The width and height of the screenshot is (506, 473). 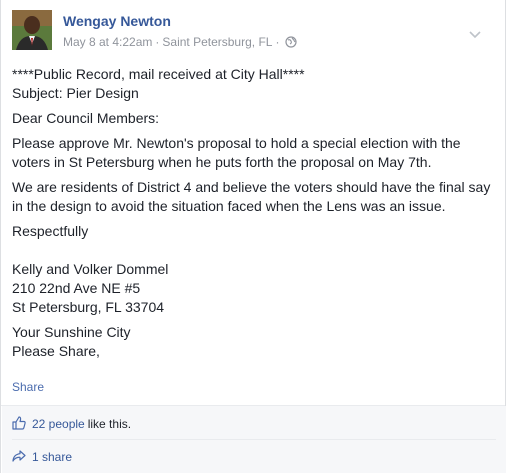 I want to click on post-timestamp: May 8 at 4:22am, so click(x=107, y=42).